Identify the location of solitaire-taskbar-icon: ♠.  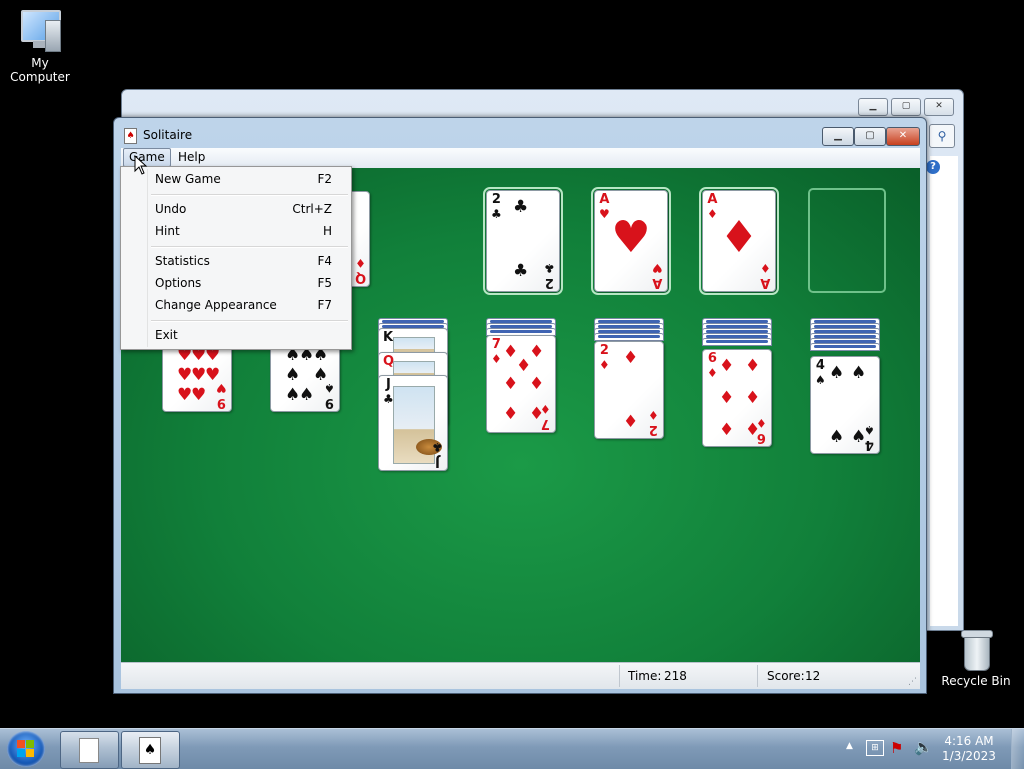
(150, 750).